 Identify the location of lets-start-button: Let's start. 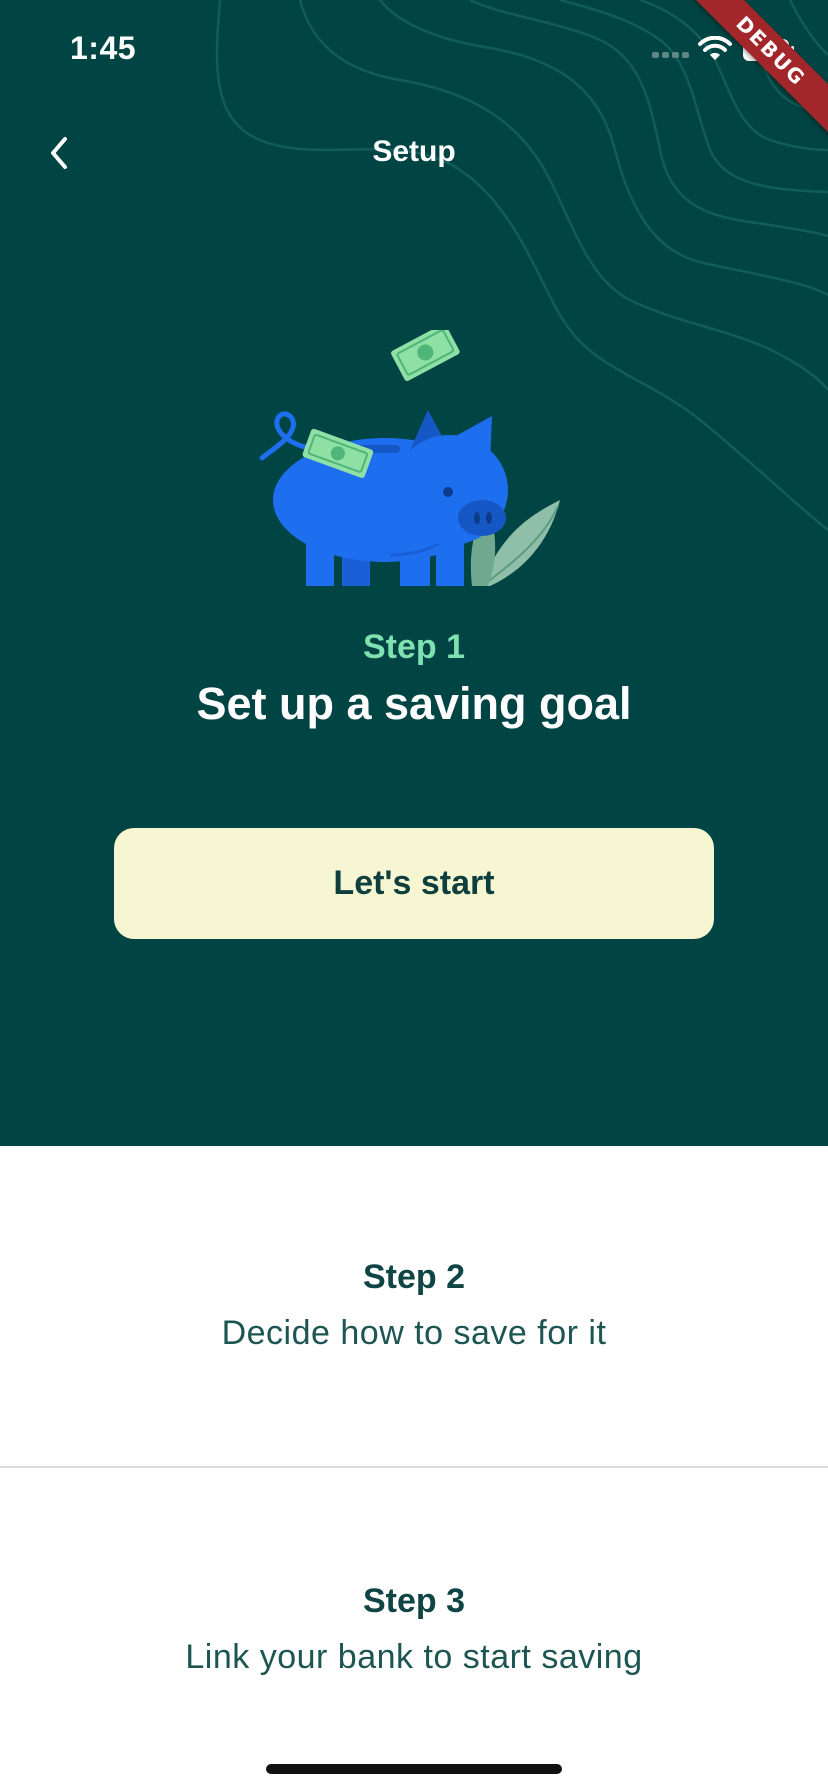
(414, 883).